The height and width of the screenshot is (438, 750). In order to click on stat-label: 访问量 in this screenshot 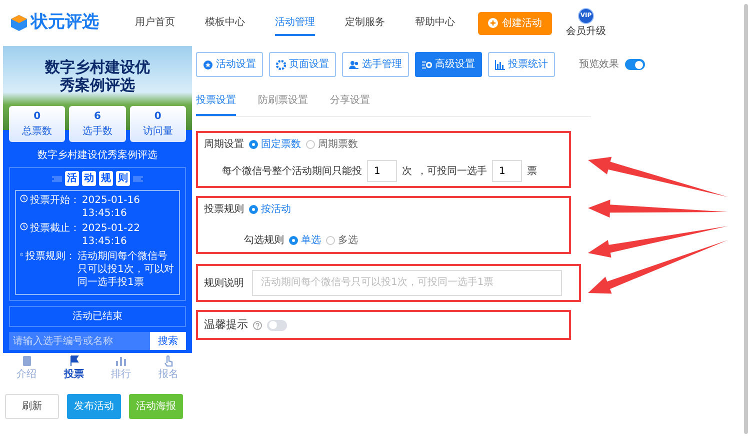, I will do `click(158, 131)`.